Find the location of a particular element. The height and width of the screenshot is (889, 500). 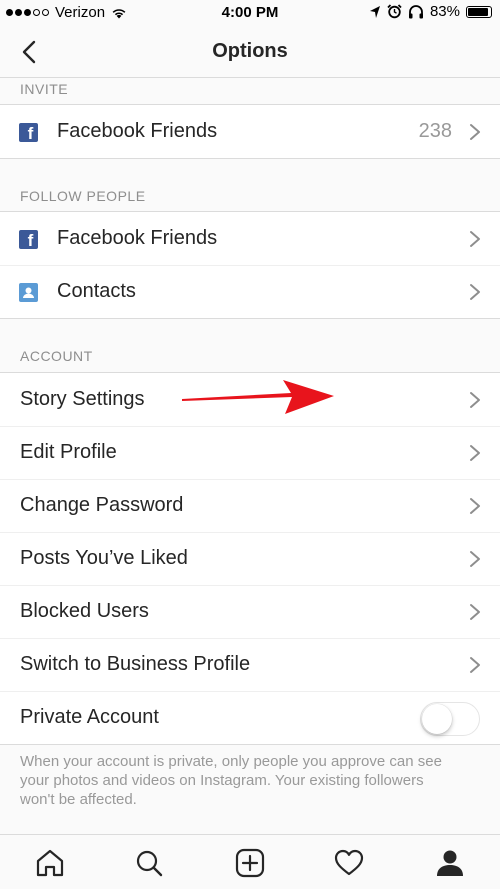

section-header-account: ACCOUNT is located at coordinates (56, 356).